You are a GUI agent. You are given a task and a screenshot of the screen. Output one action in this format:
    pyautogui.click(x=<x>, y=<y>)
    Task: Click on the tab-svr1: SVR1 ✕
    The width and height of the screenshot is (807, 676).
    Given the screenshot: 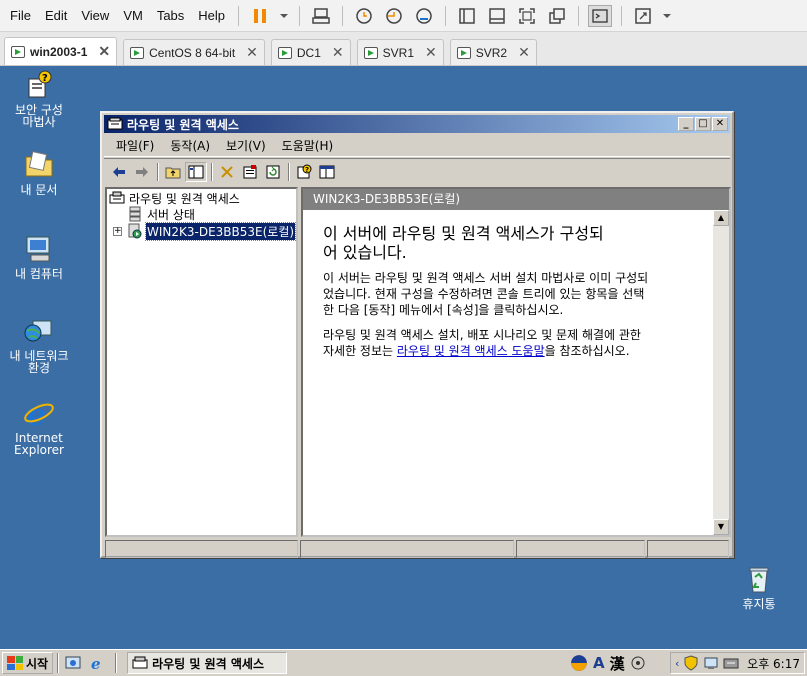 What is the action you would take?
    pyautogui.click(x=400, y=52)
    